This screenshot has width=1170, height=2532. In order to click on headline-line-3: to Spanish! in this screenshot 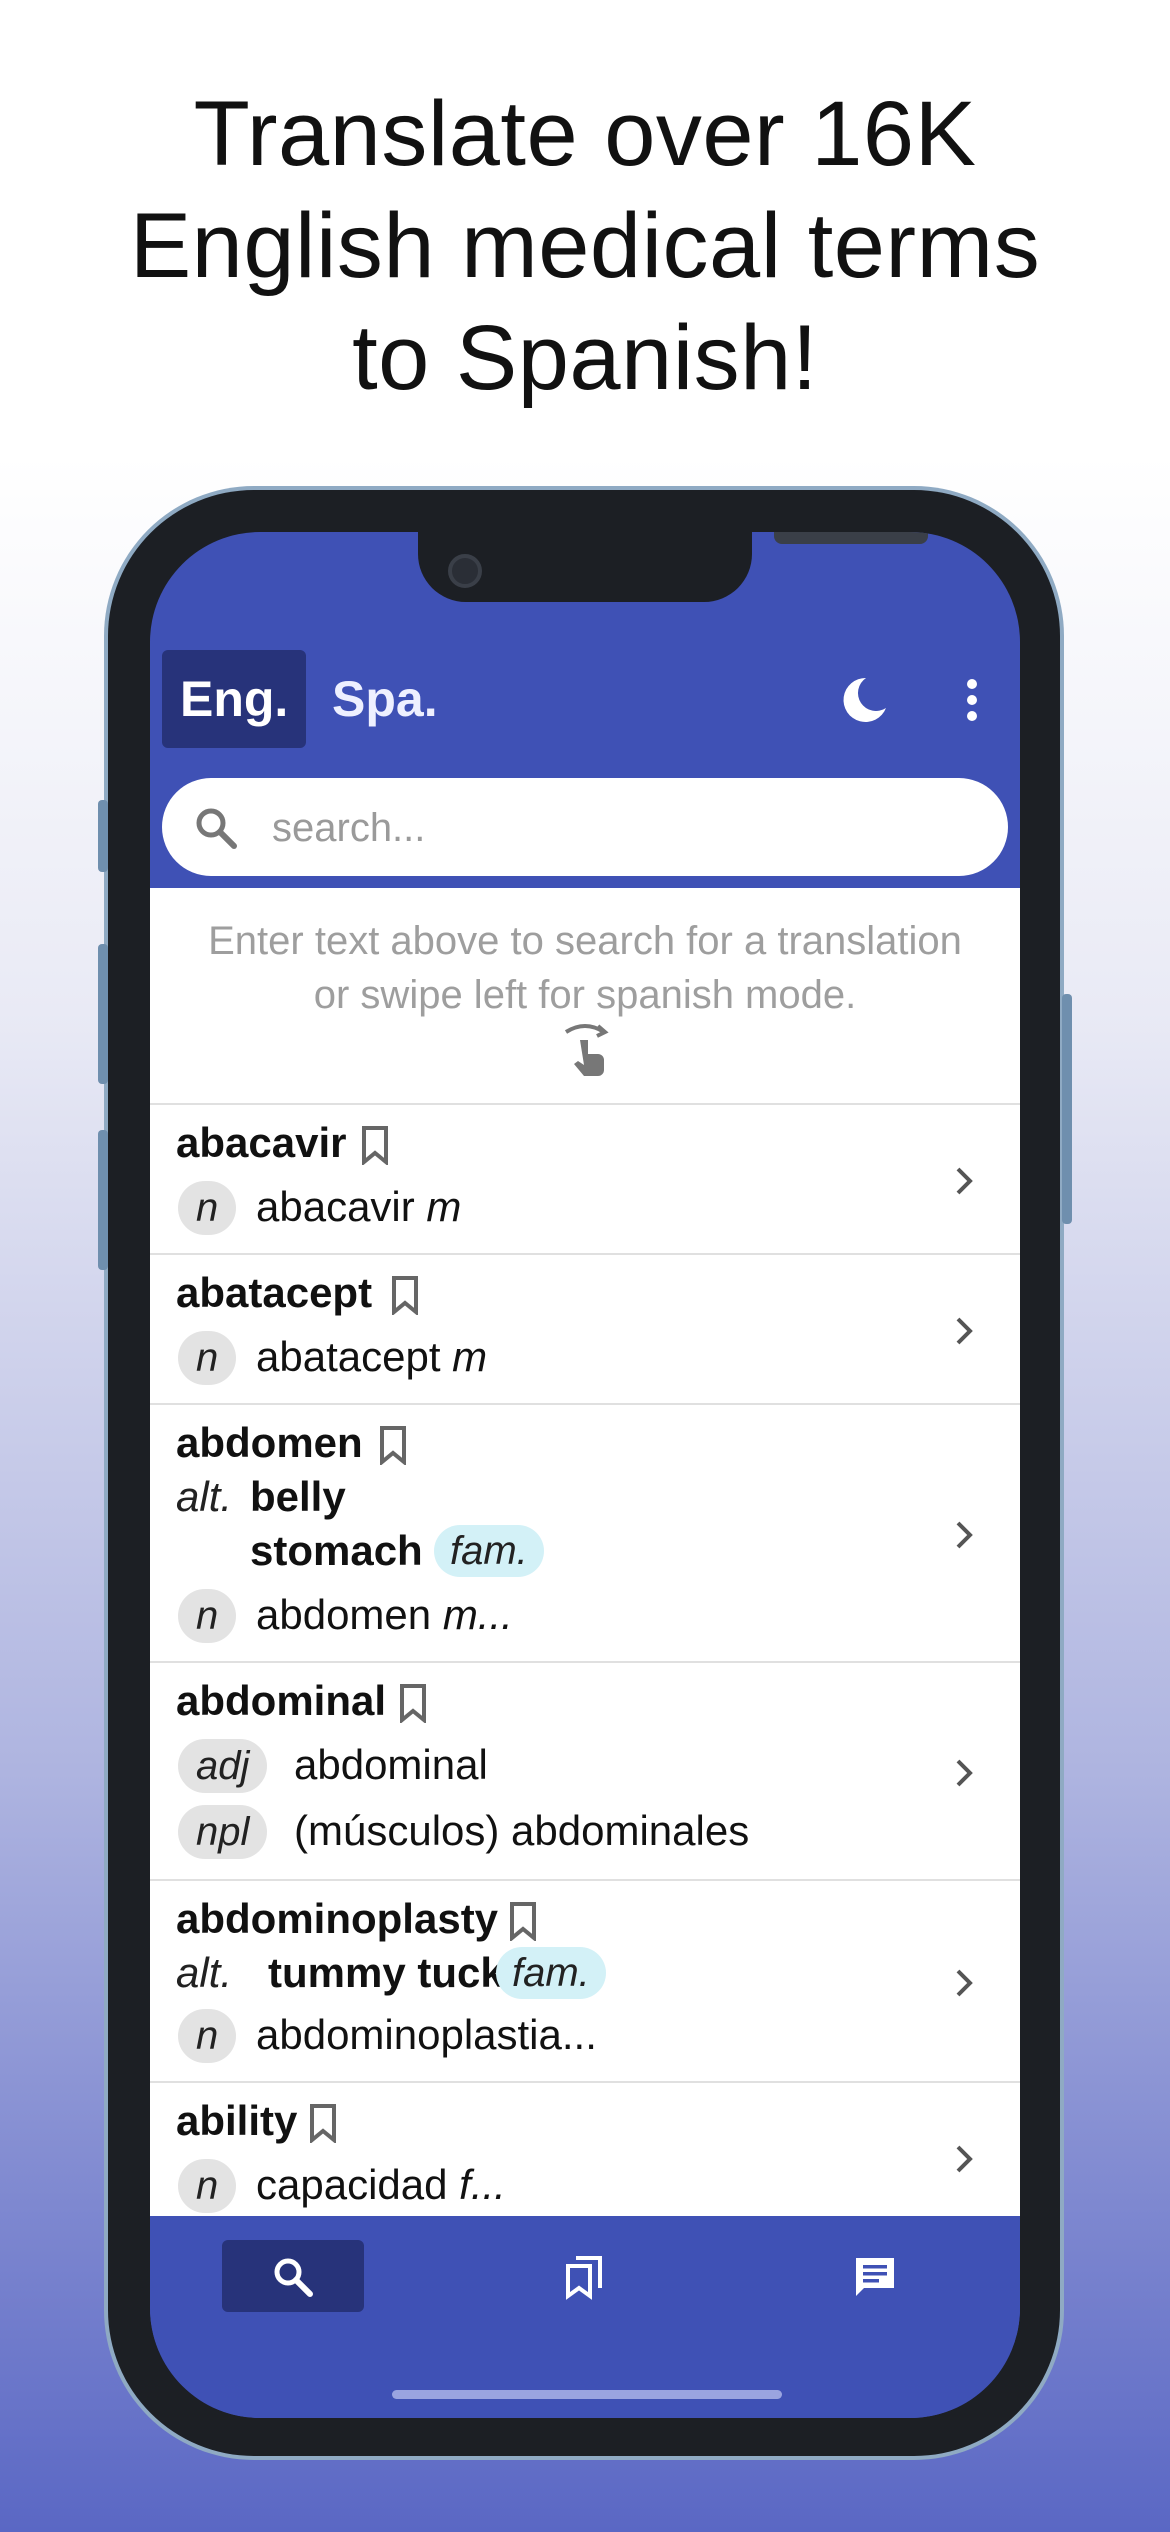, I will do `click(585, 358)`.